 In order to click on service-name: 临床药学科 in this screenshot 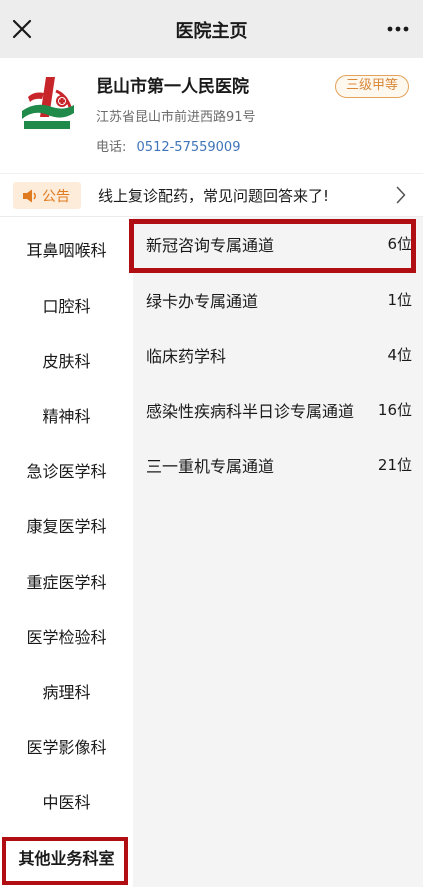, I will do `click(186, 356)`.